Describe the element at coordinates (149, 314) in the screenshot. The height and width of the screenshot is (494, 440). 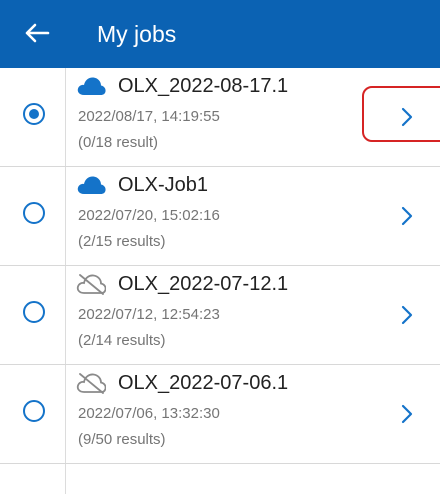
I see `job-date: 2022/07/12, 12:54:23` at that location.